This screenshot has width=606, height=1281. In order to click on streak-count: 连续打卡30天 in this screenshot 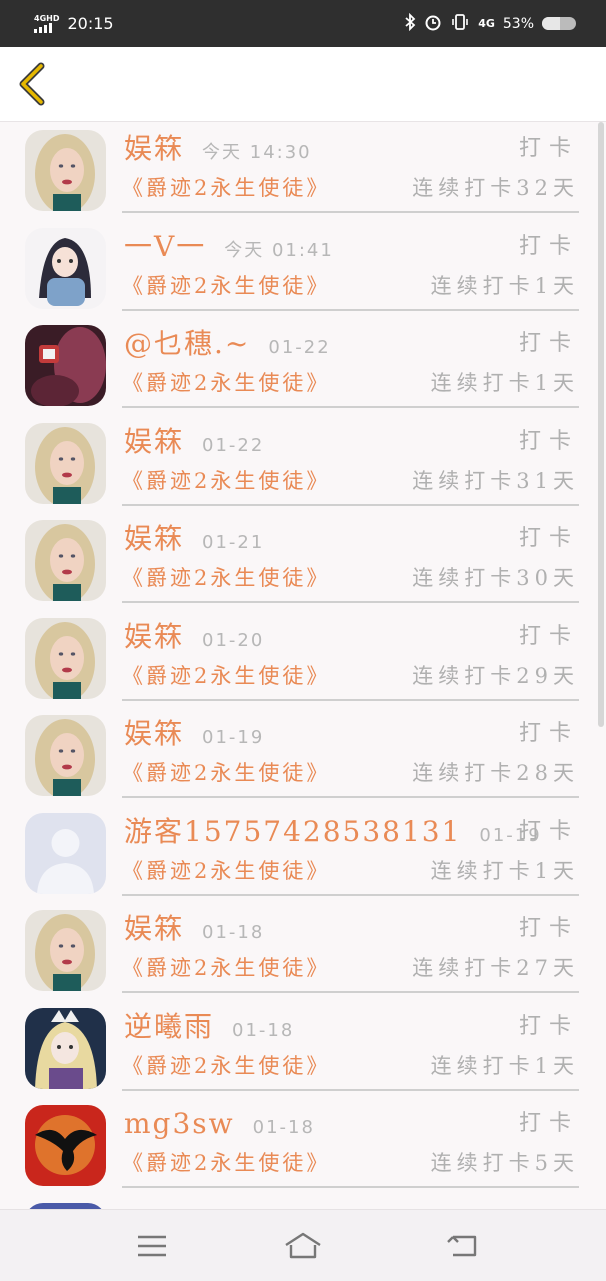, I will do `click(495, 578)`.